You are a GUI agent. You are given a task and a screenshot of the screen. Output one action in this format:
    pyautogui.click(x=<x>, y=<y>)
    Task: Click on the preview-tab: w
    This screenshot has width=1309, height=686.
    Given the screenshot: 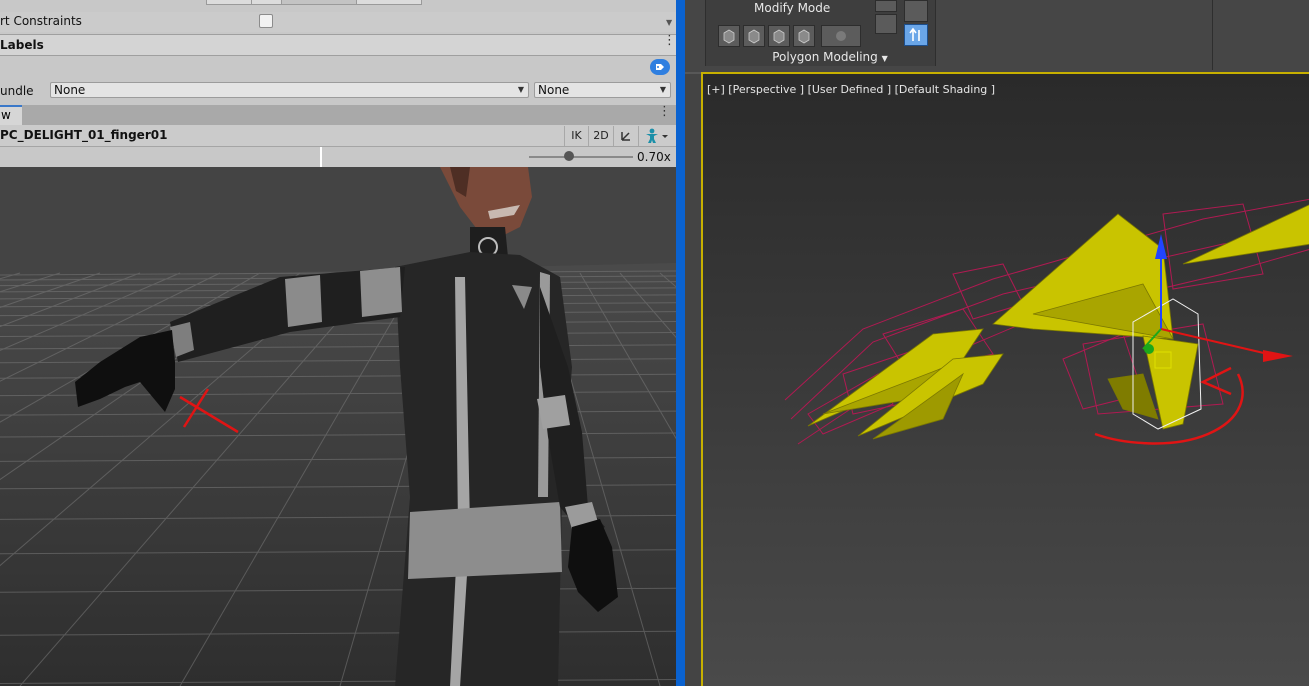 What is the action you would take?
    pyautogui.click(x=11, y=115)
    